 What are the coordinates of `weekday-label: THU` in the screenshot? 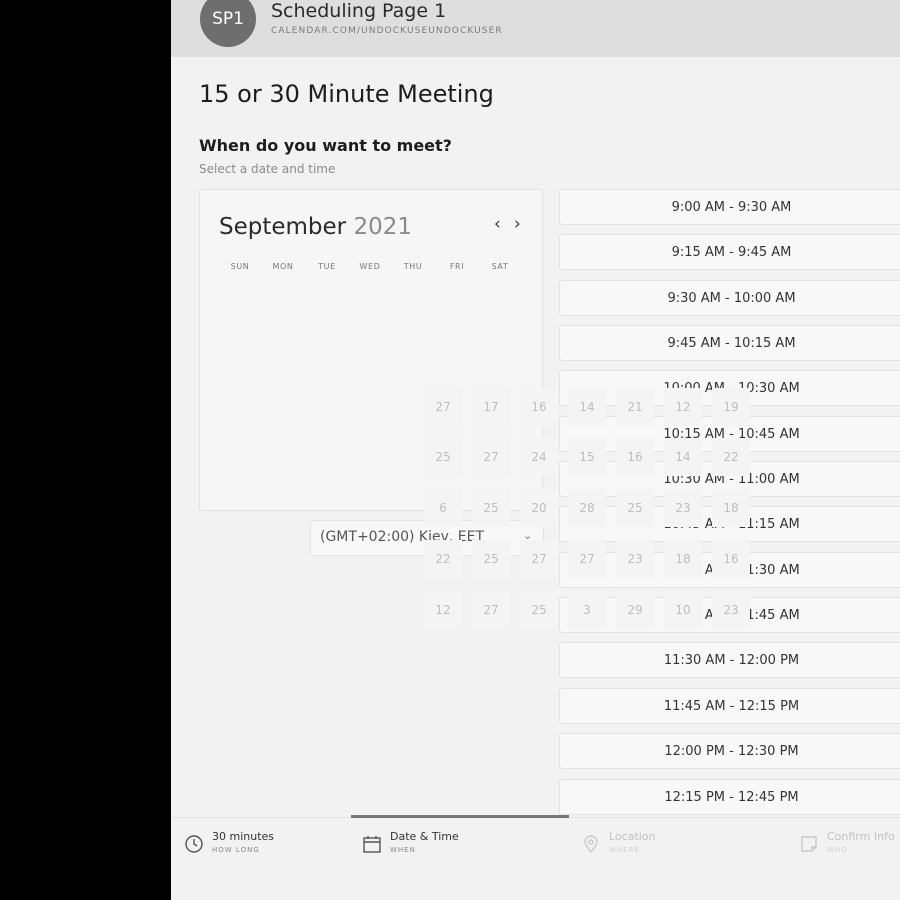 It's located at (413, 266).